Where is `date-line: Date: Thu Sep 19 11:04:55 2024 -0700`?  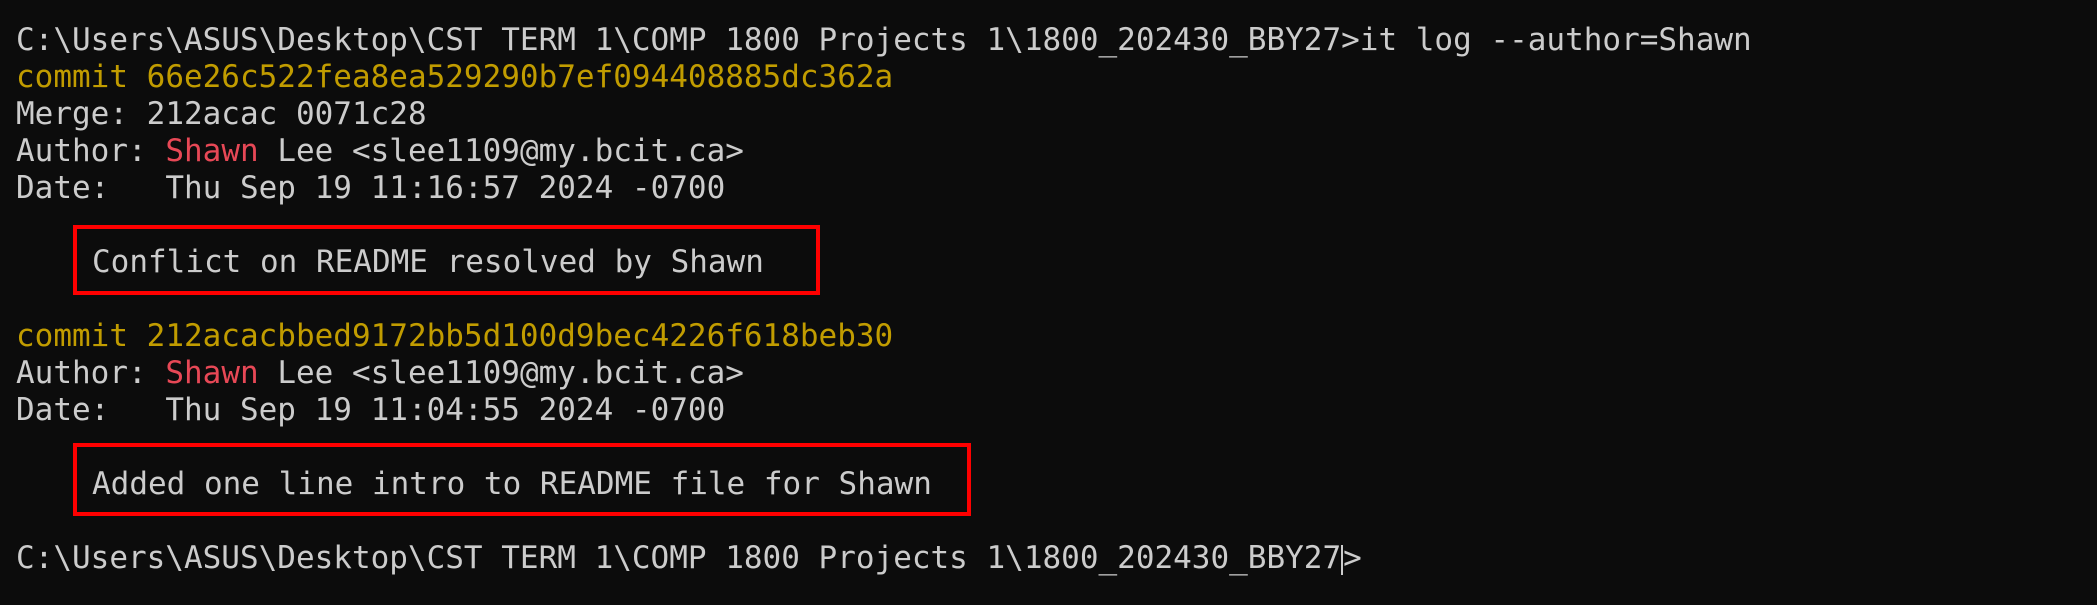 date-line: Date: Thu Sep 19 11:04:55 2024 -0700 is located at coordinates (370, 410).